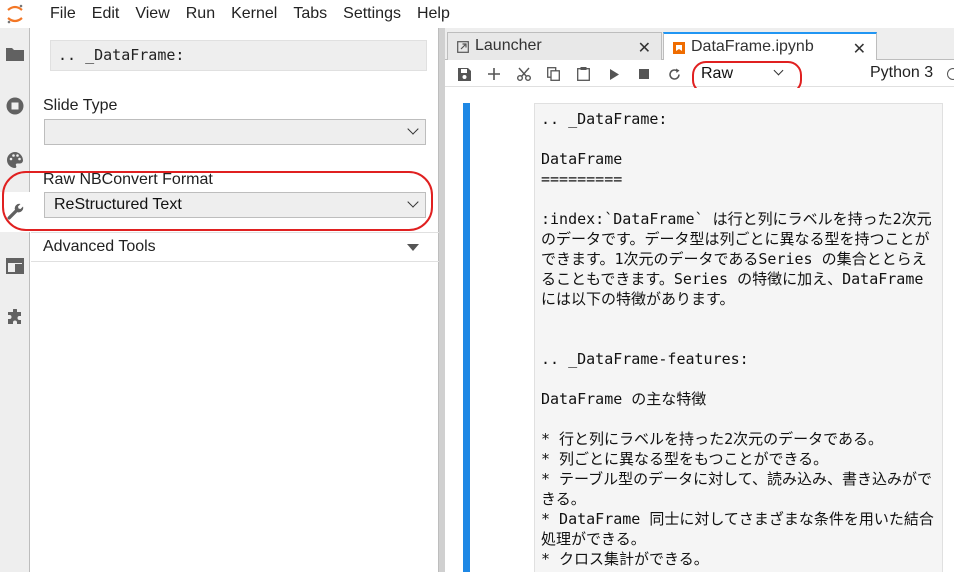  What do you see at coordinates (80, 105) in the screenshot?
I see `slide-type-label: Slide Type` at bounding box center [80, 105].